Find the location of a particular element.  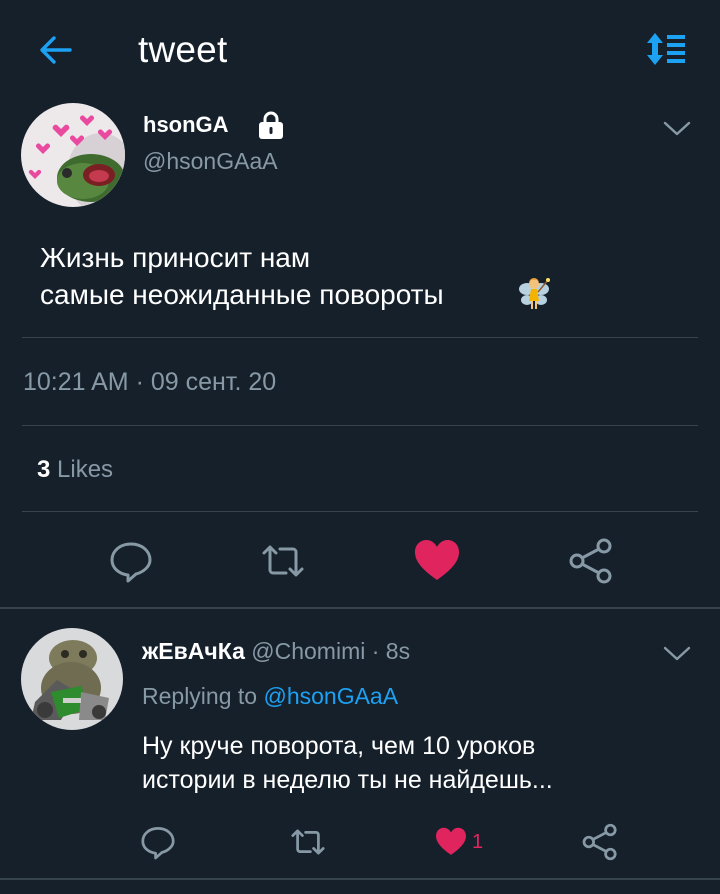

sort-icon is located at coordinates (666, 49).